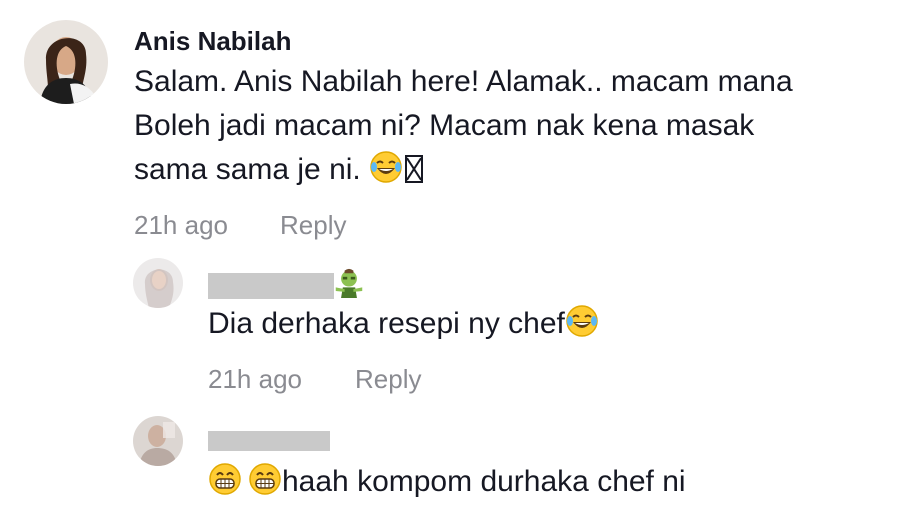 The image size is (900, 520). I want to click on comment-username: Anis Nabilah, so click(212, 41).